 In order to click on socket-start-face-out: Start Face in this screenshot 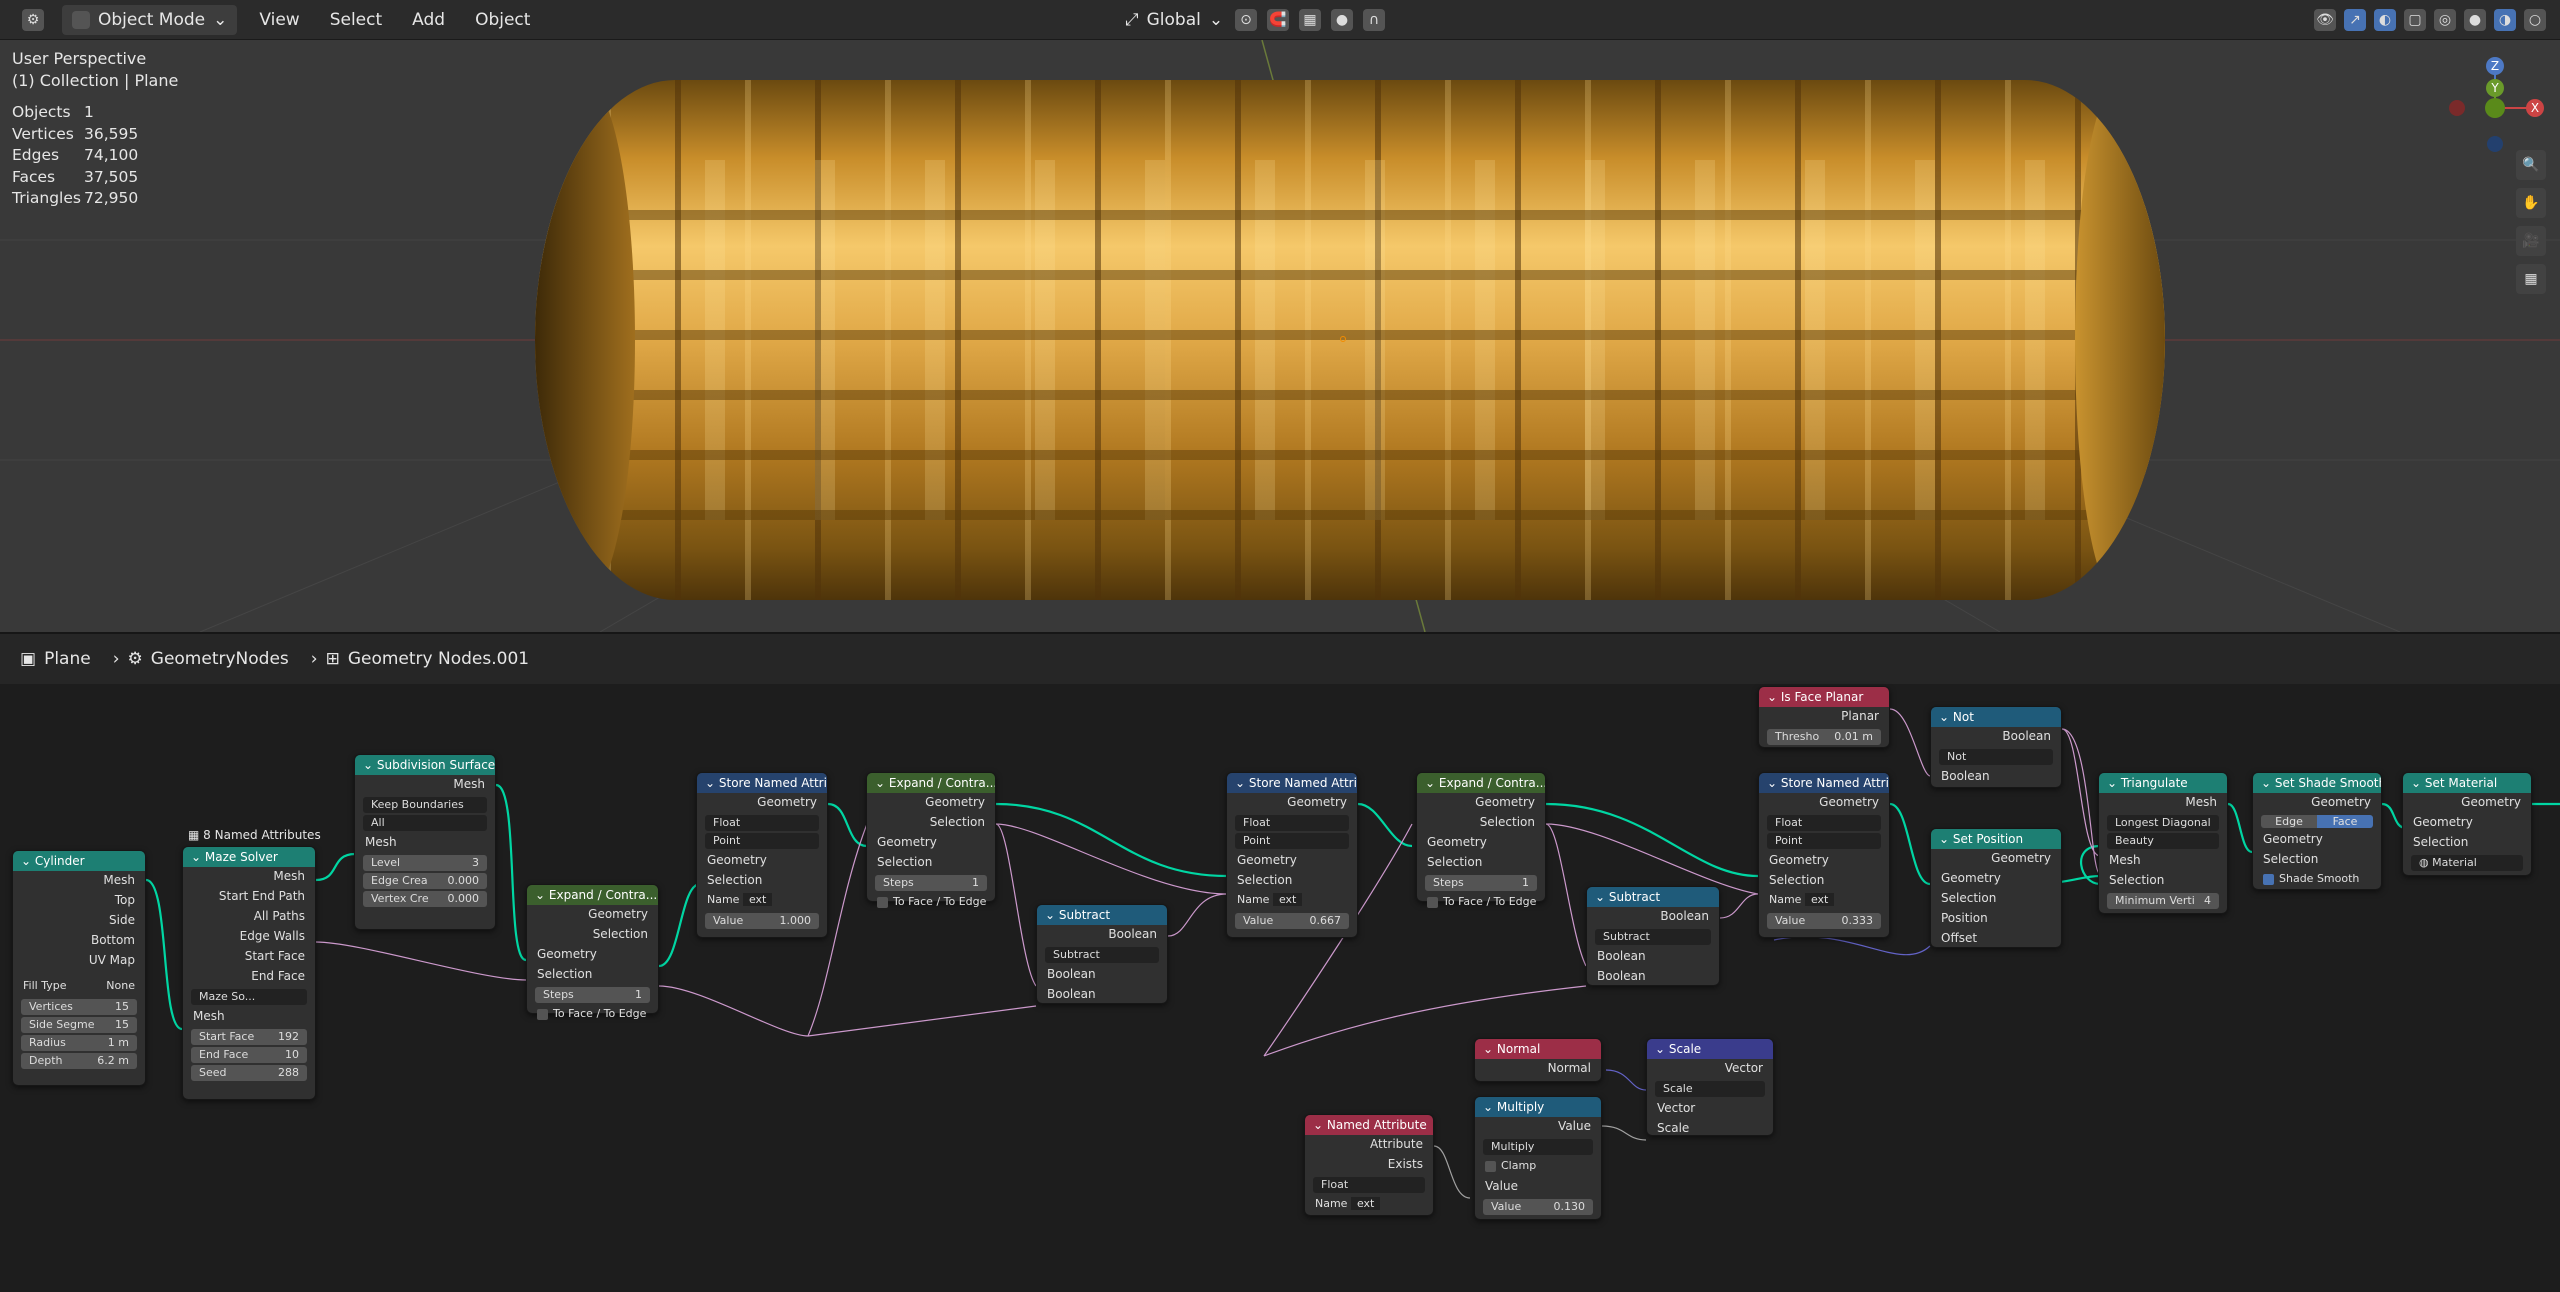, I will do `click(249, 957)`.